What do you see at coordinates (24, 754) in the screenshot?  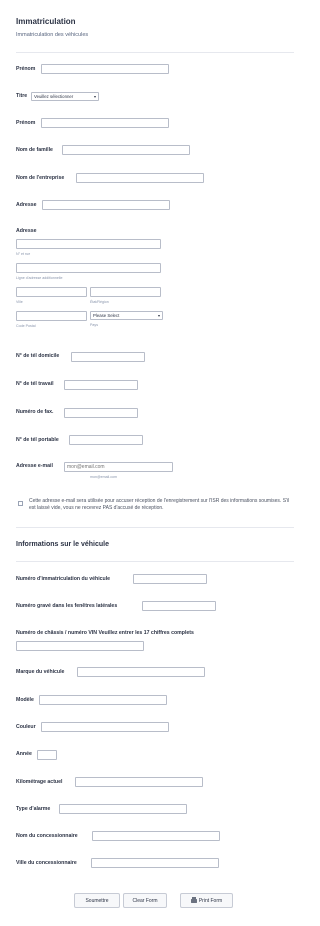 I see `annee-label: Année` at bounding box center [24, 754].